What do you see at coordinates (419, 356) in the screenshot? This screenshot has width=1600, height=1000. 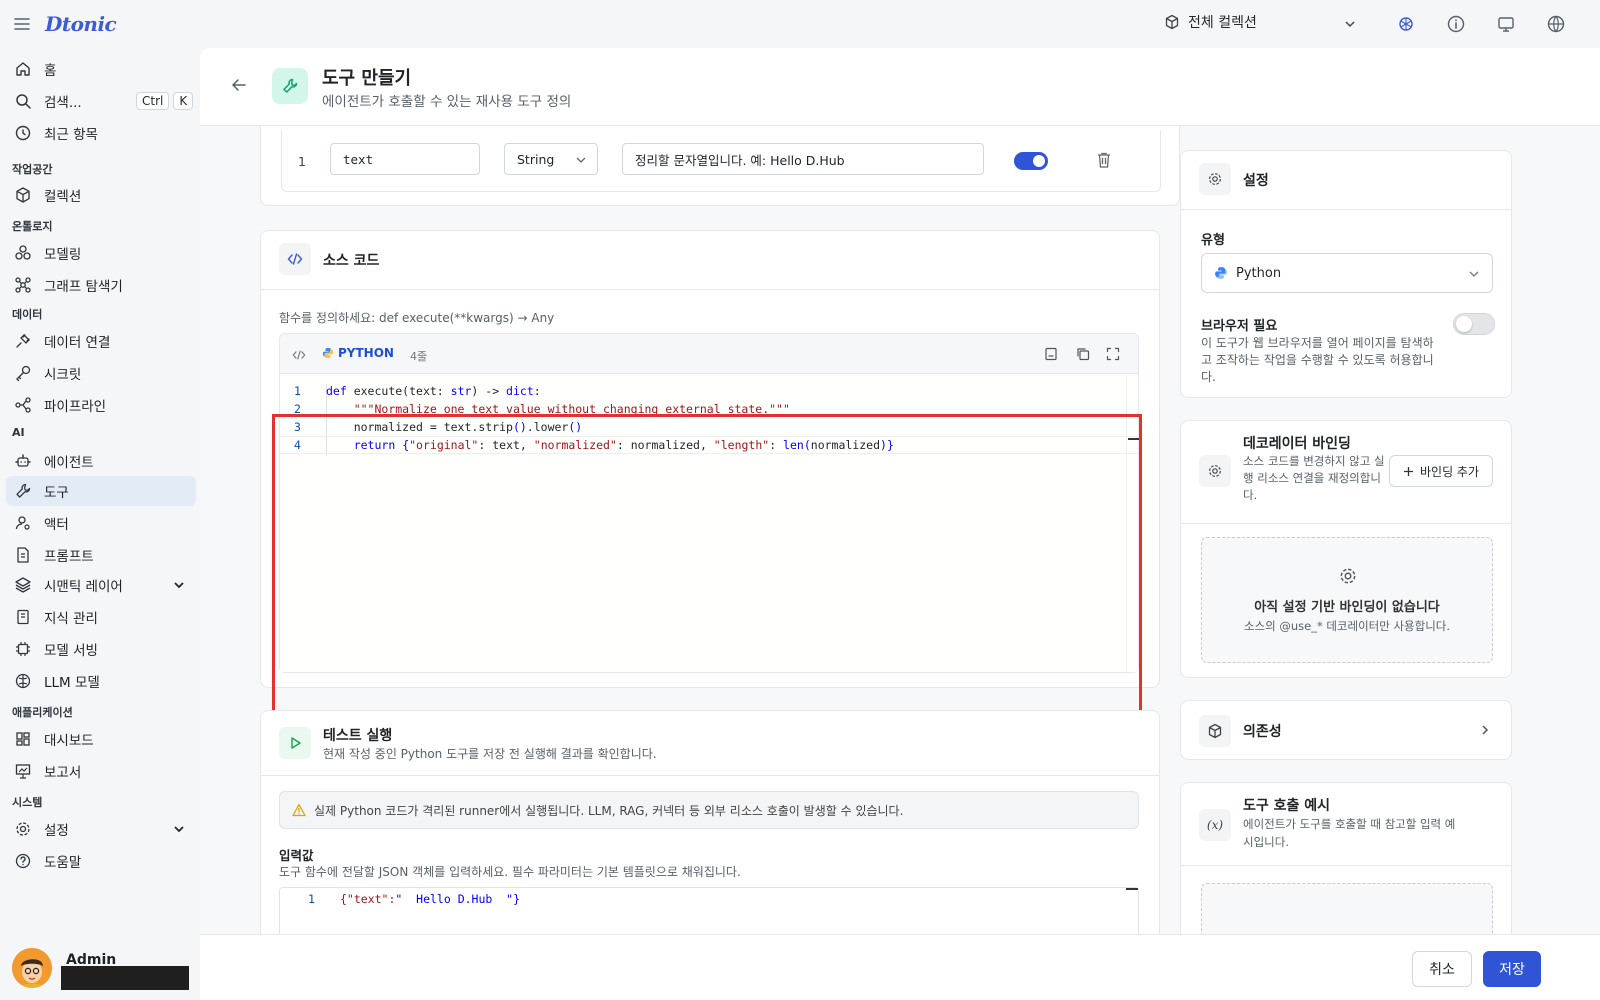 I see `line-count: 4줄` at bounding box center [419, 356].